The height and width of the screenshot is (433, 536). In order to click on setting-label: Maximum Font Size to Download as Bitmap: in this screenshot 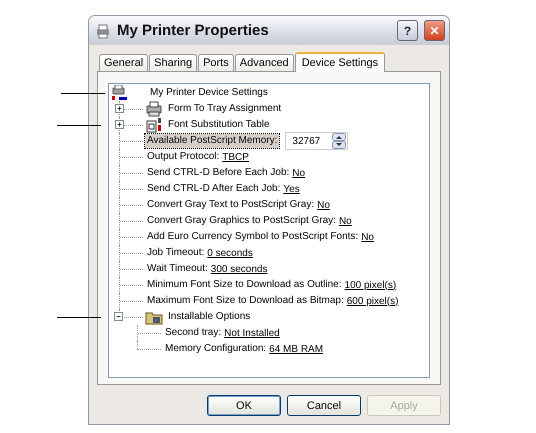, I will do `click(245, 301)`.